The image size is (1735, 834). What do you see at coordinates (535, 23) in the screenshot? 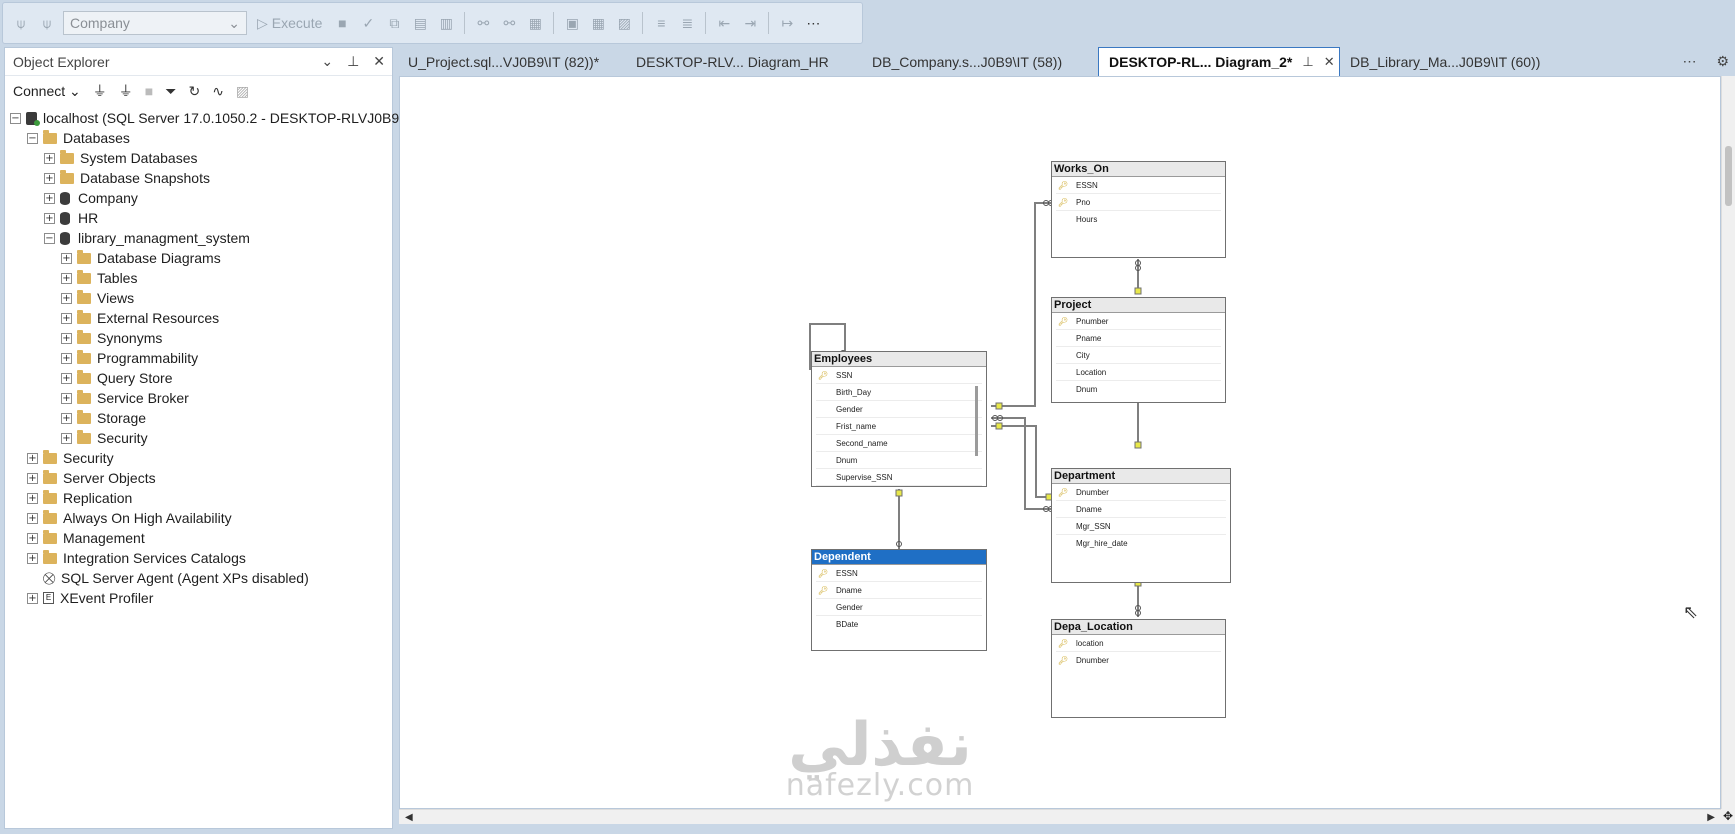
I see `client-stats-icon: ▦` at bounding box center [535, 23].